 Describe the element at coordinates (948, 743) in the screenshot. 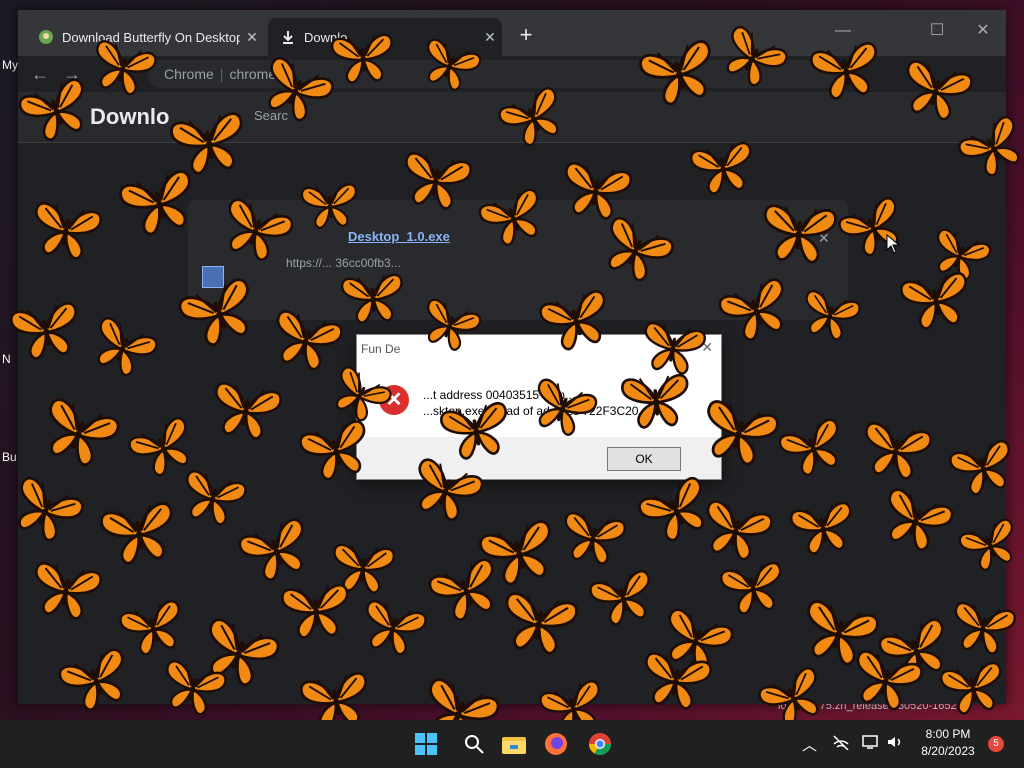

I see `taskbar-clock: 8:00 PM 8/20/2023` at that location.